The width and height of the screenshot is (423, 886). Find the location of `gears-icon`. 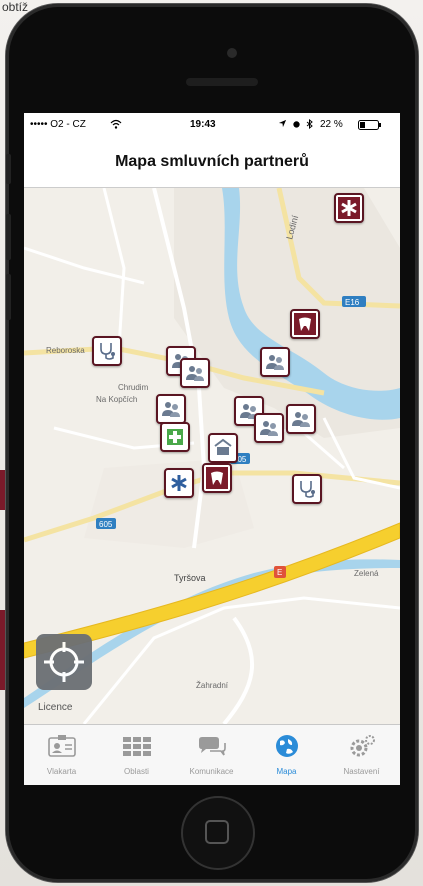

gears-icon is located at coordinates (362, 746).